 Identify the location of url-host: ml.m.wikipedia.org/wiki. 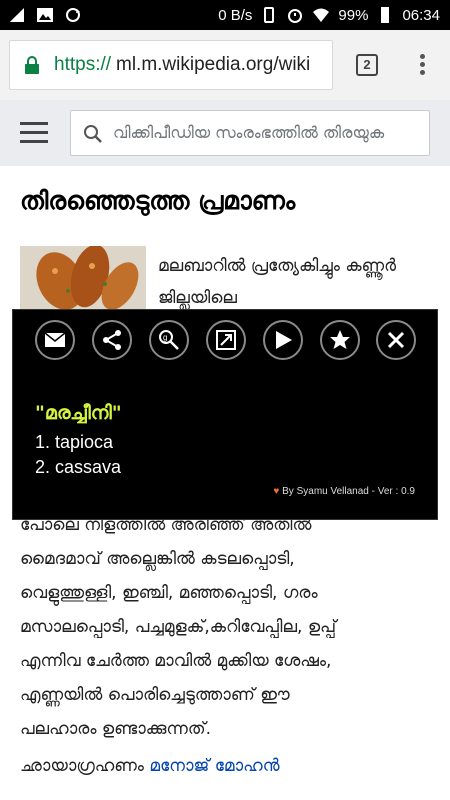
(213, 64).